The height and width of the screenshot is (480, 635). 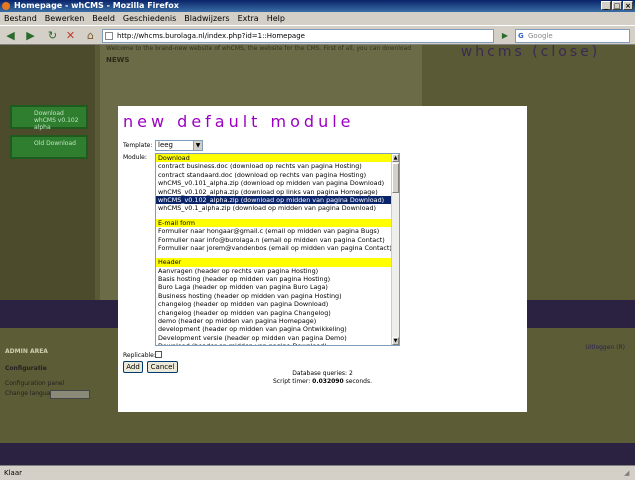 What do you see at coordinates (530, 55) in the screenshot?
I see `site-logo: whcms (close)` at bounding box center [530, 55].